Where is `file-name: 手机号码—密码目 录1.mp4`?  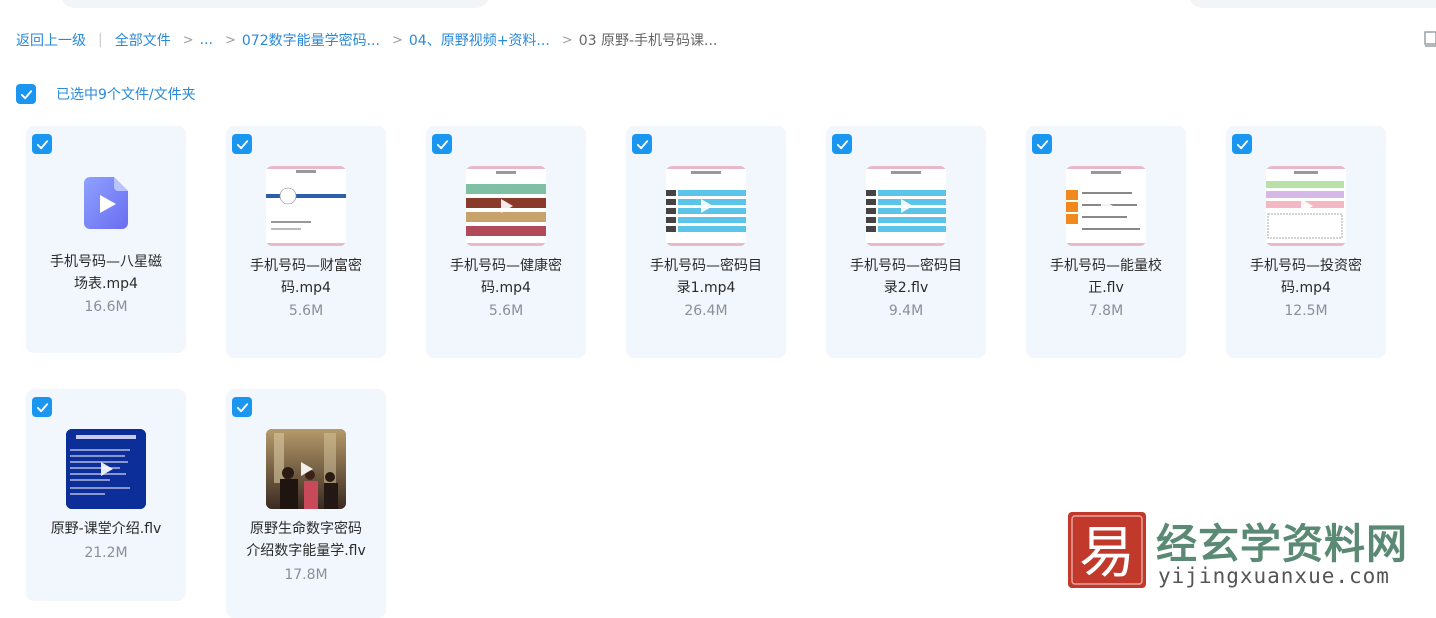 file-name: 手机号码—密码目 录1.mp4 is located at coordinates (706, 277).